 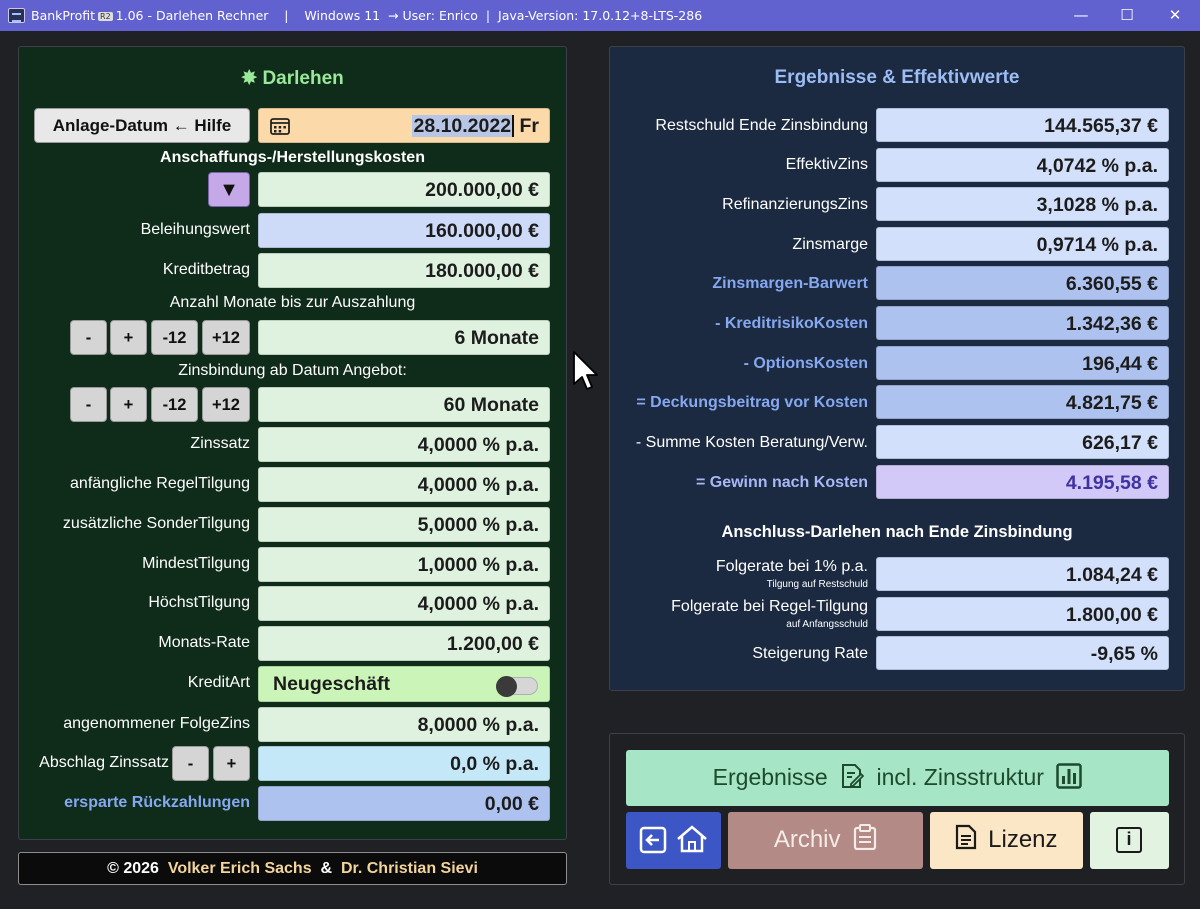 I want to click on zinsbindung-minus-button: -, so click(x=88, y=404).